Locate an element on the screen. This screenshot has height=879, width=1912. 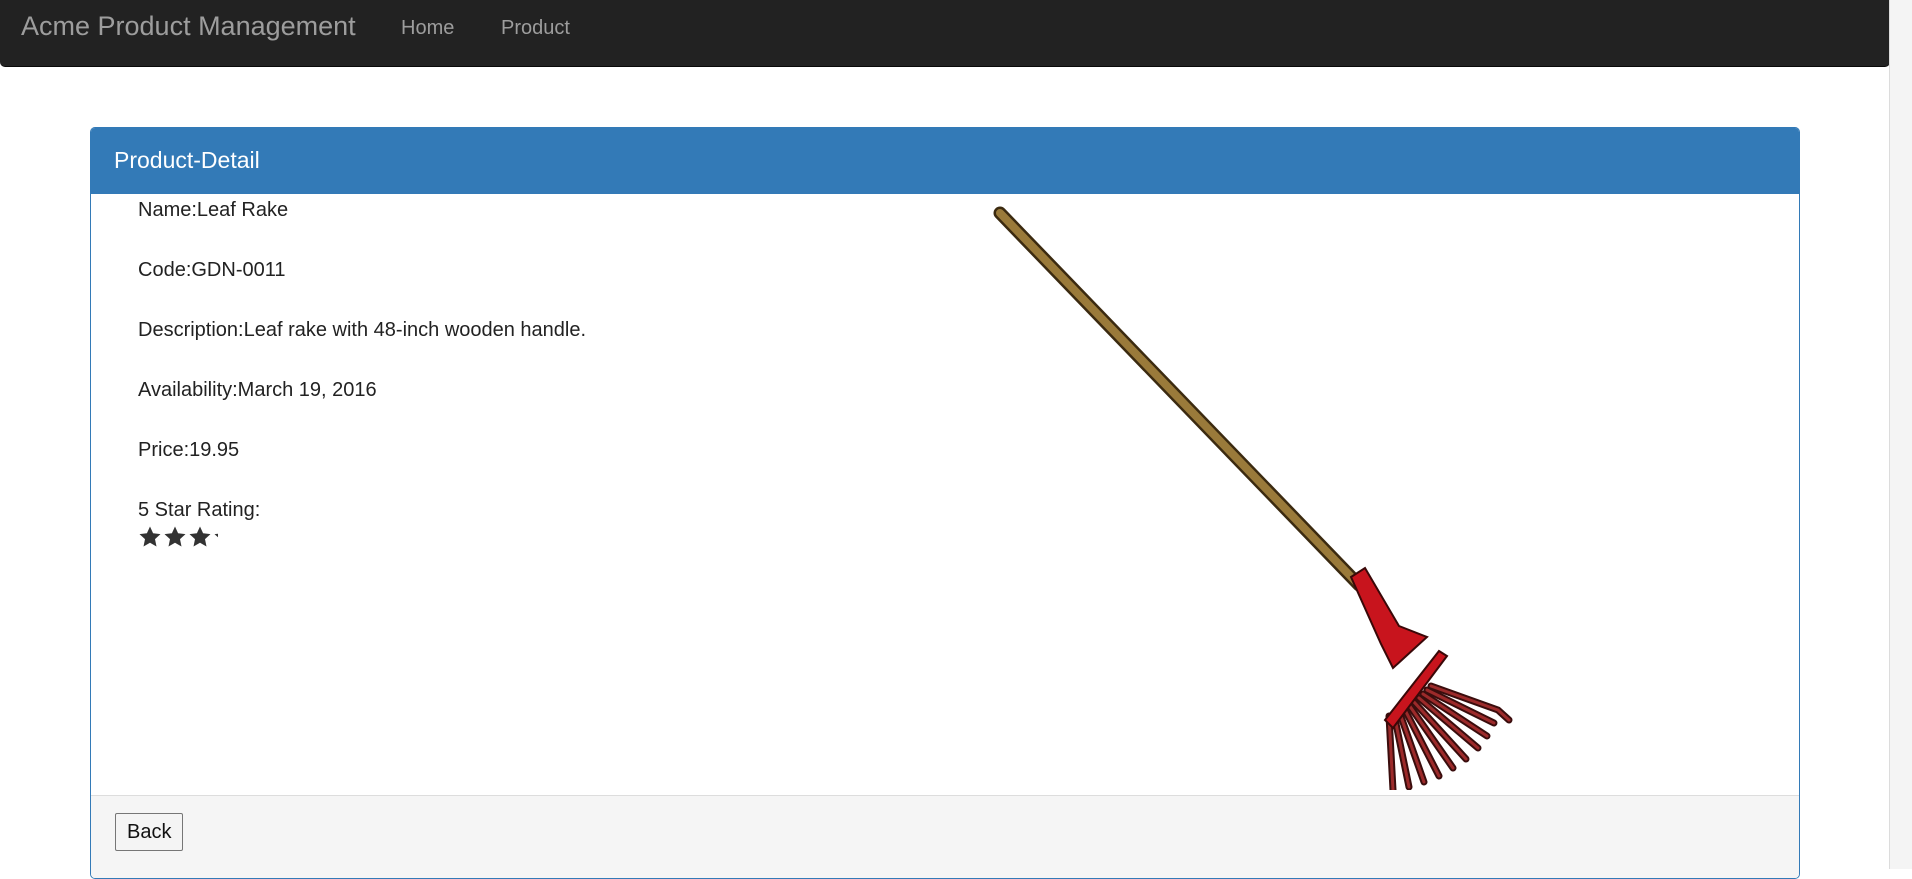
nav-link-home: Home is located at coordinates (427, 28).